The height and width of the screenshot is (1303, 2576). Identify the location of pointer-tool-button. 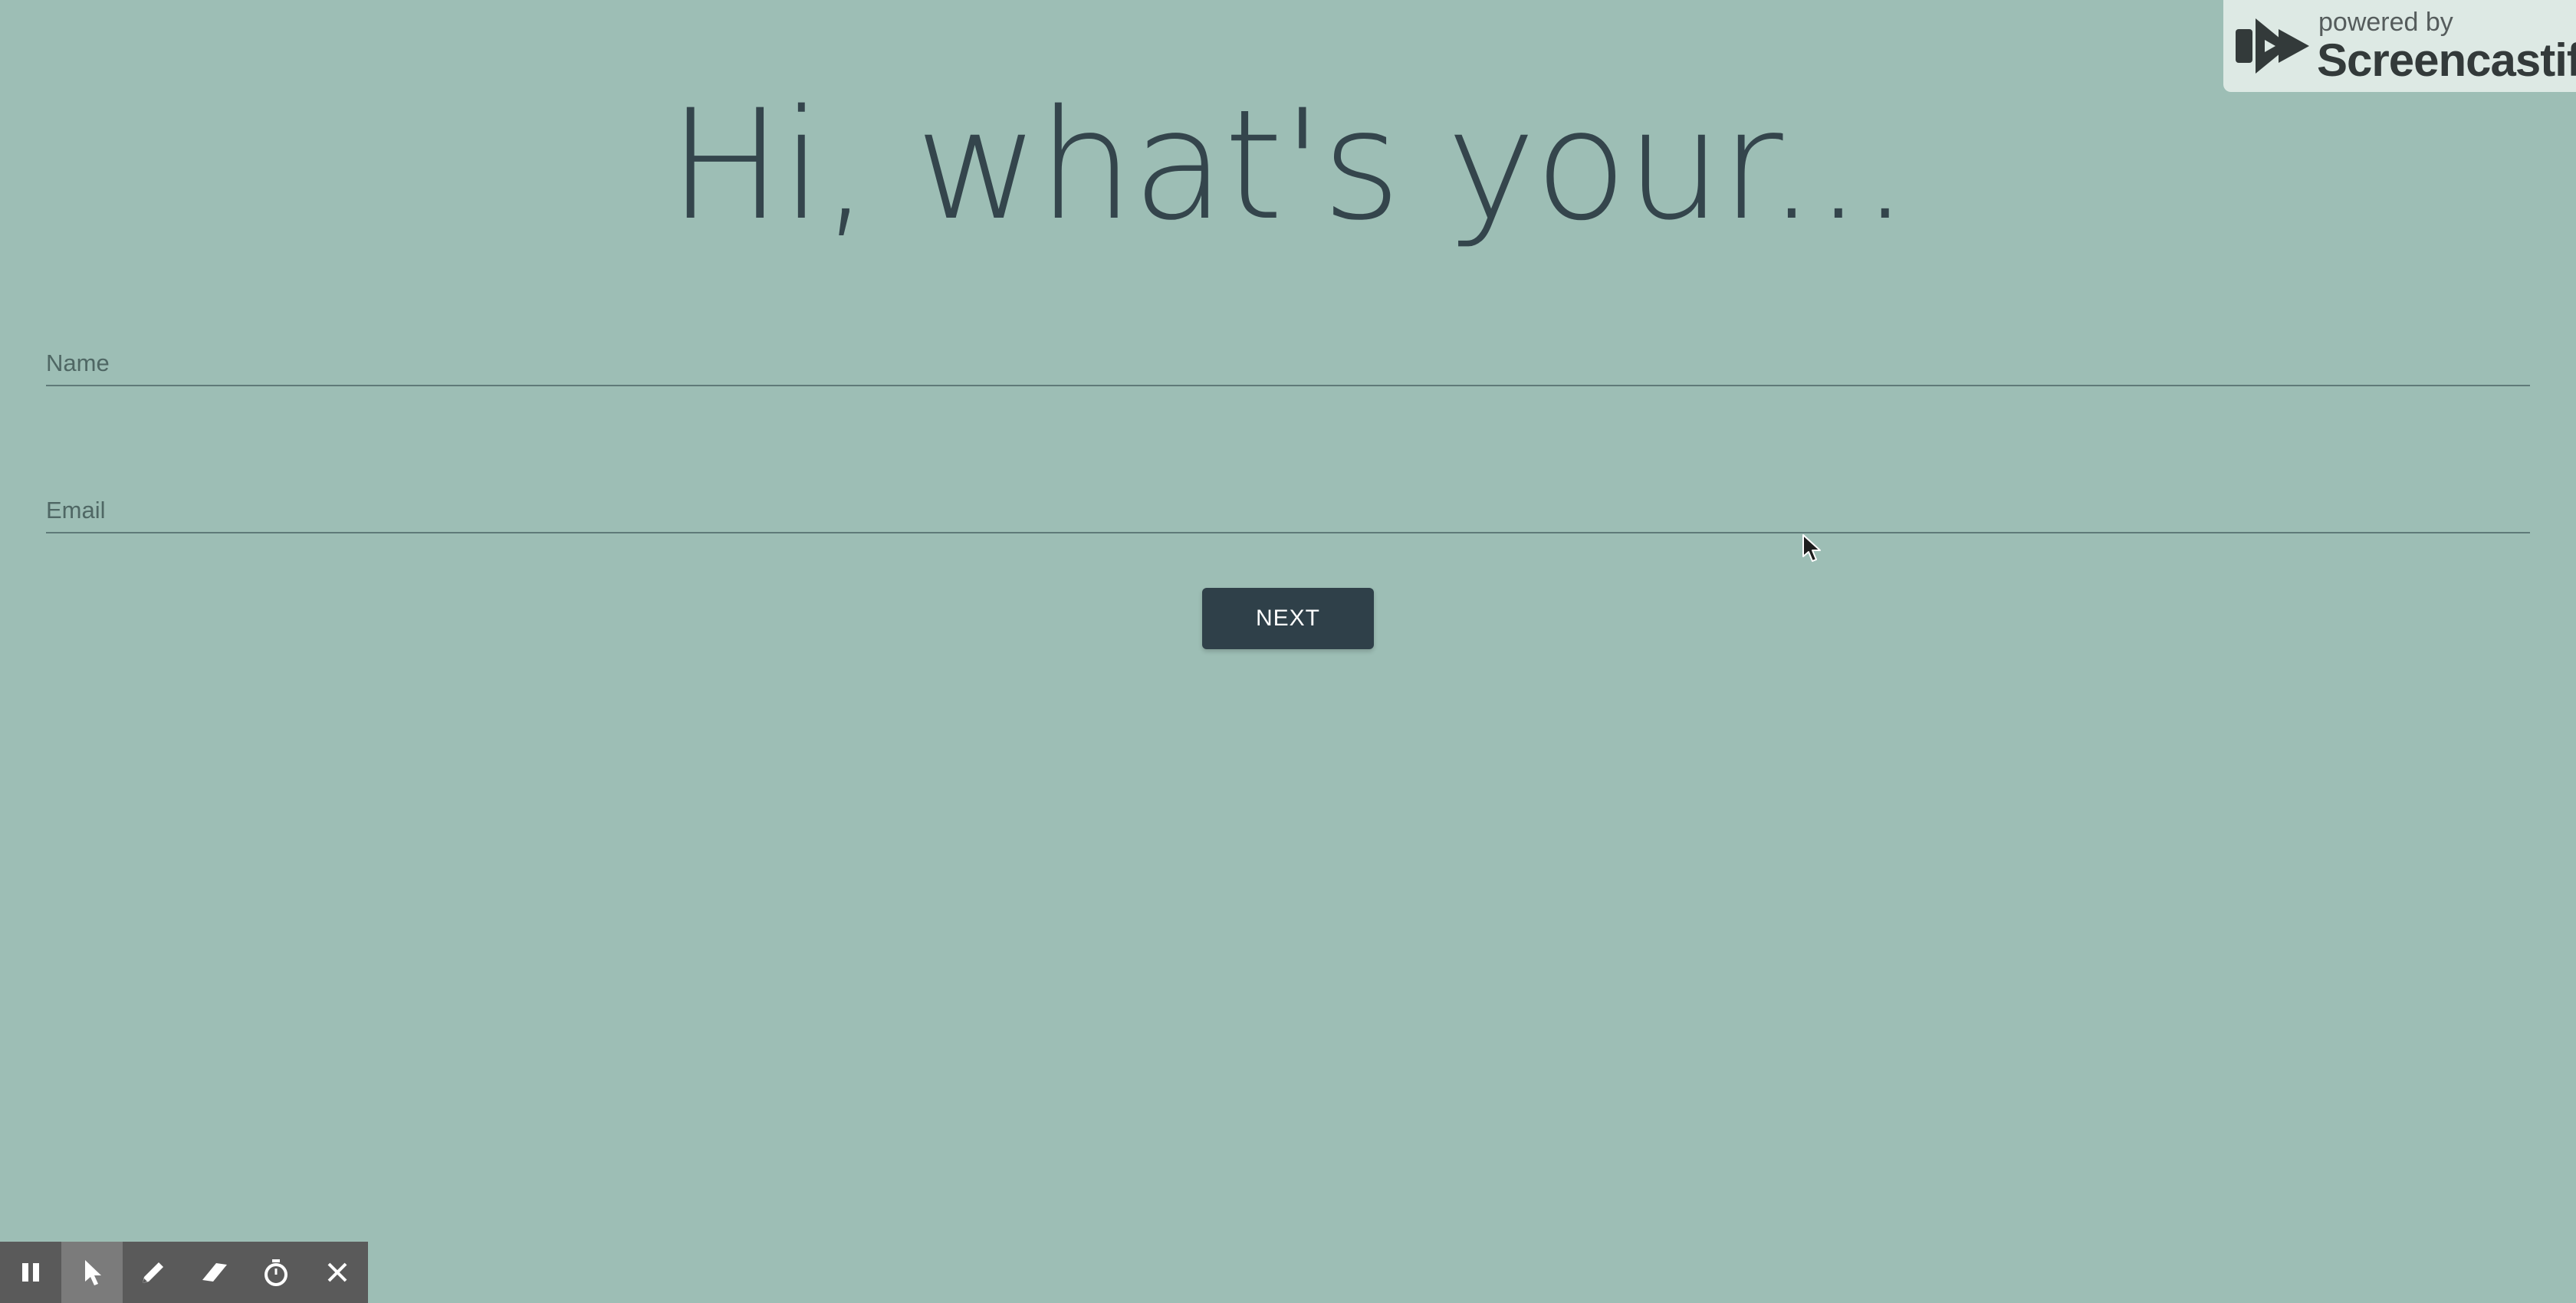
(92, 1272).